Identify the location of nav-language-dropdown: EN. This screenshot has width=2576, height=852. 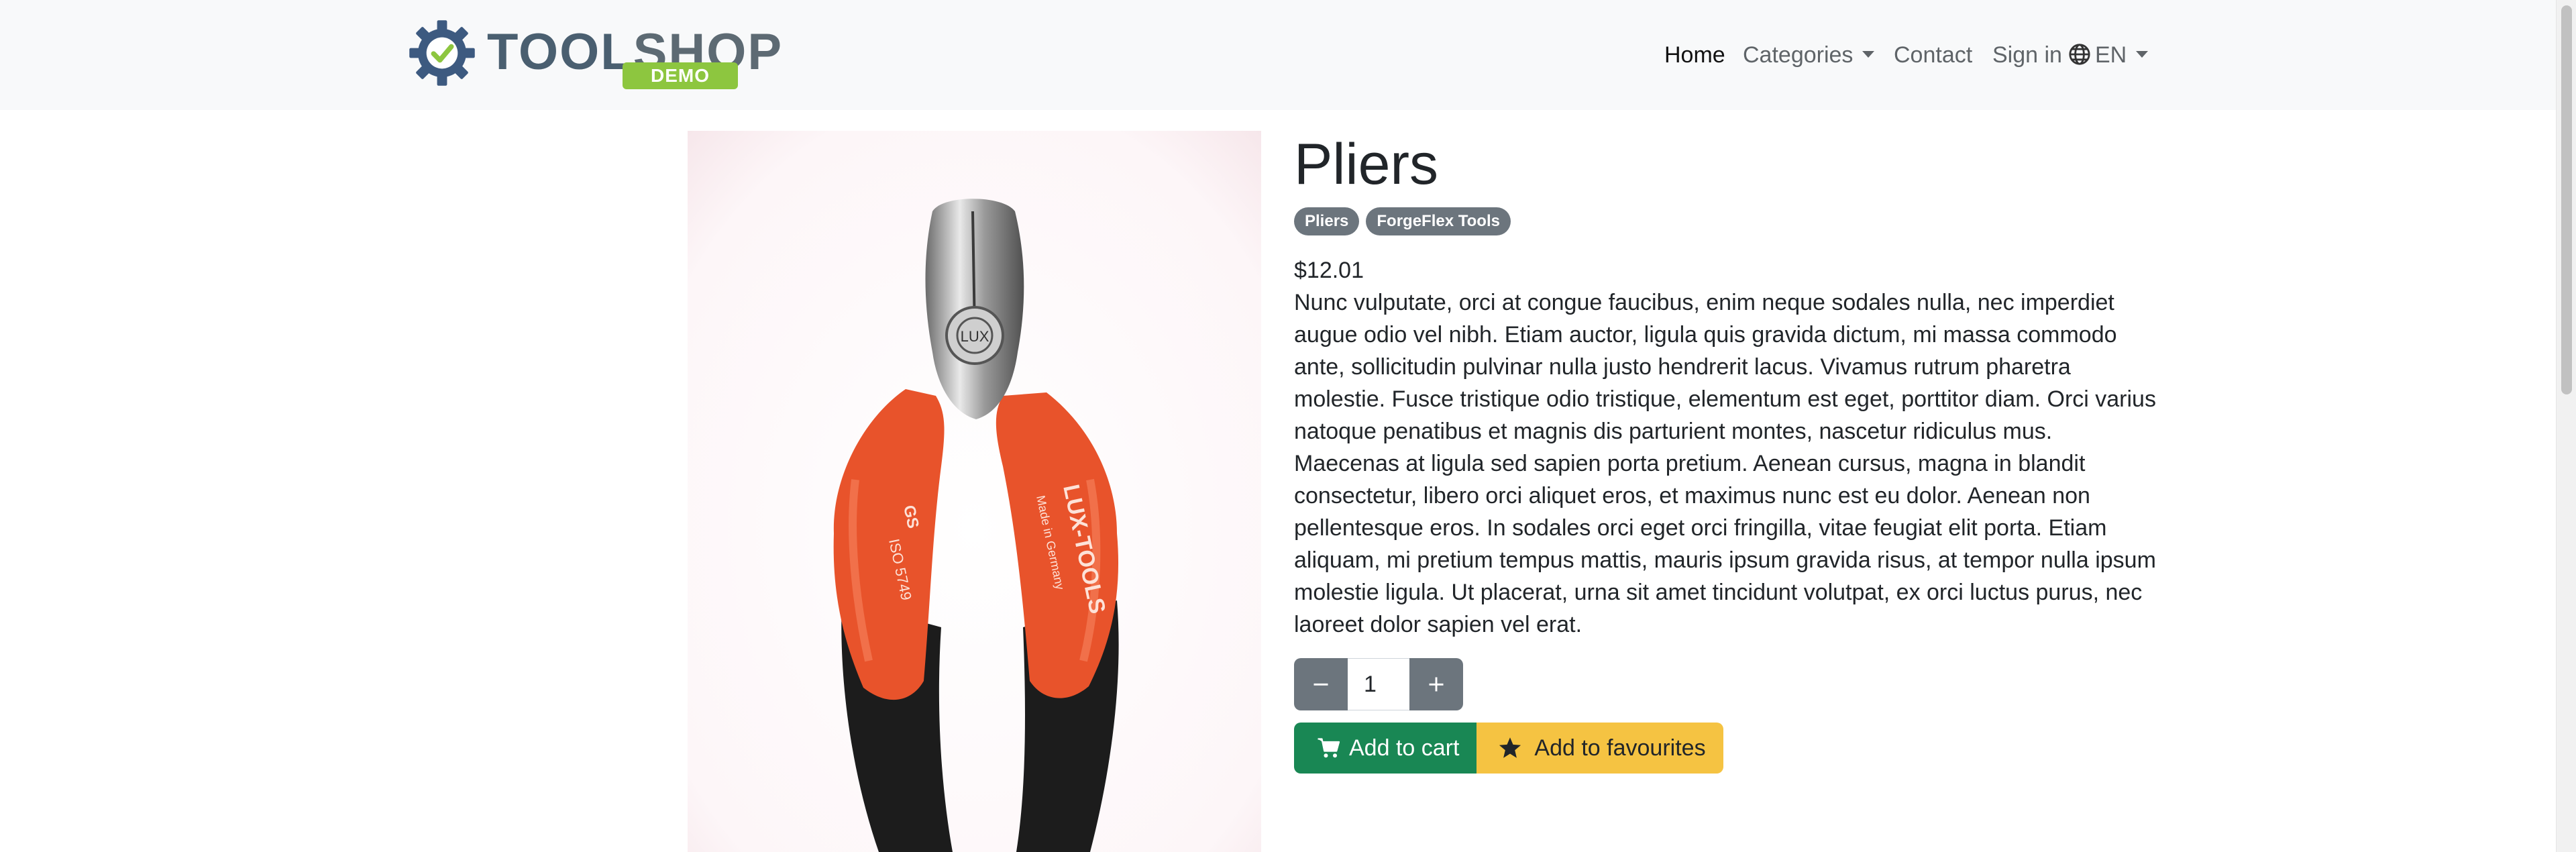
(2108, 55).